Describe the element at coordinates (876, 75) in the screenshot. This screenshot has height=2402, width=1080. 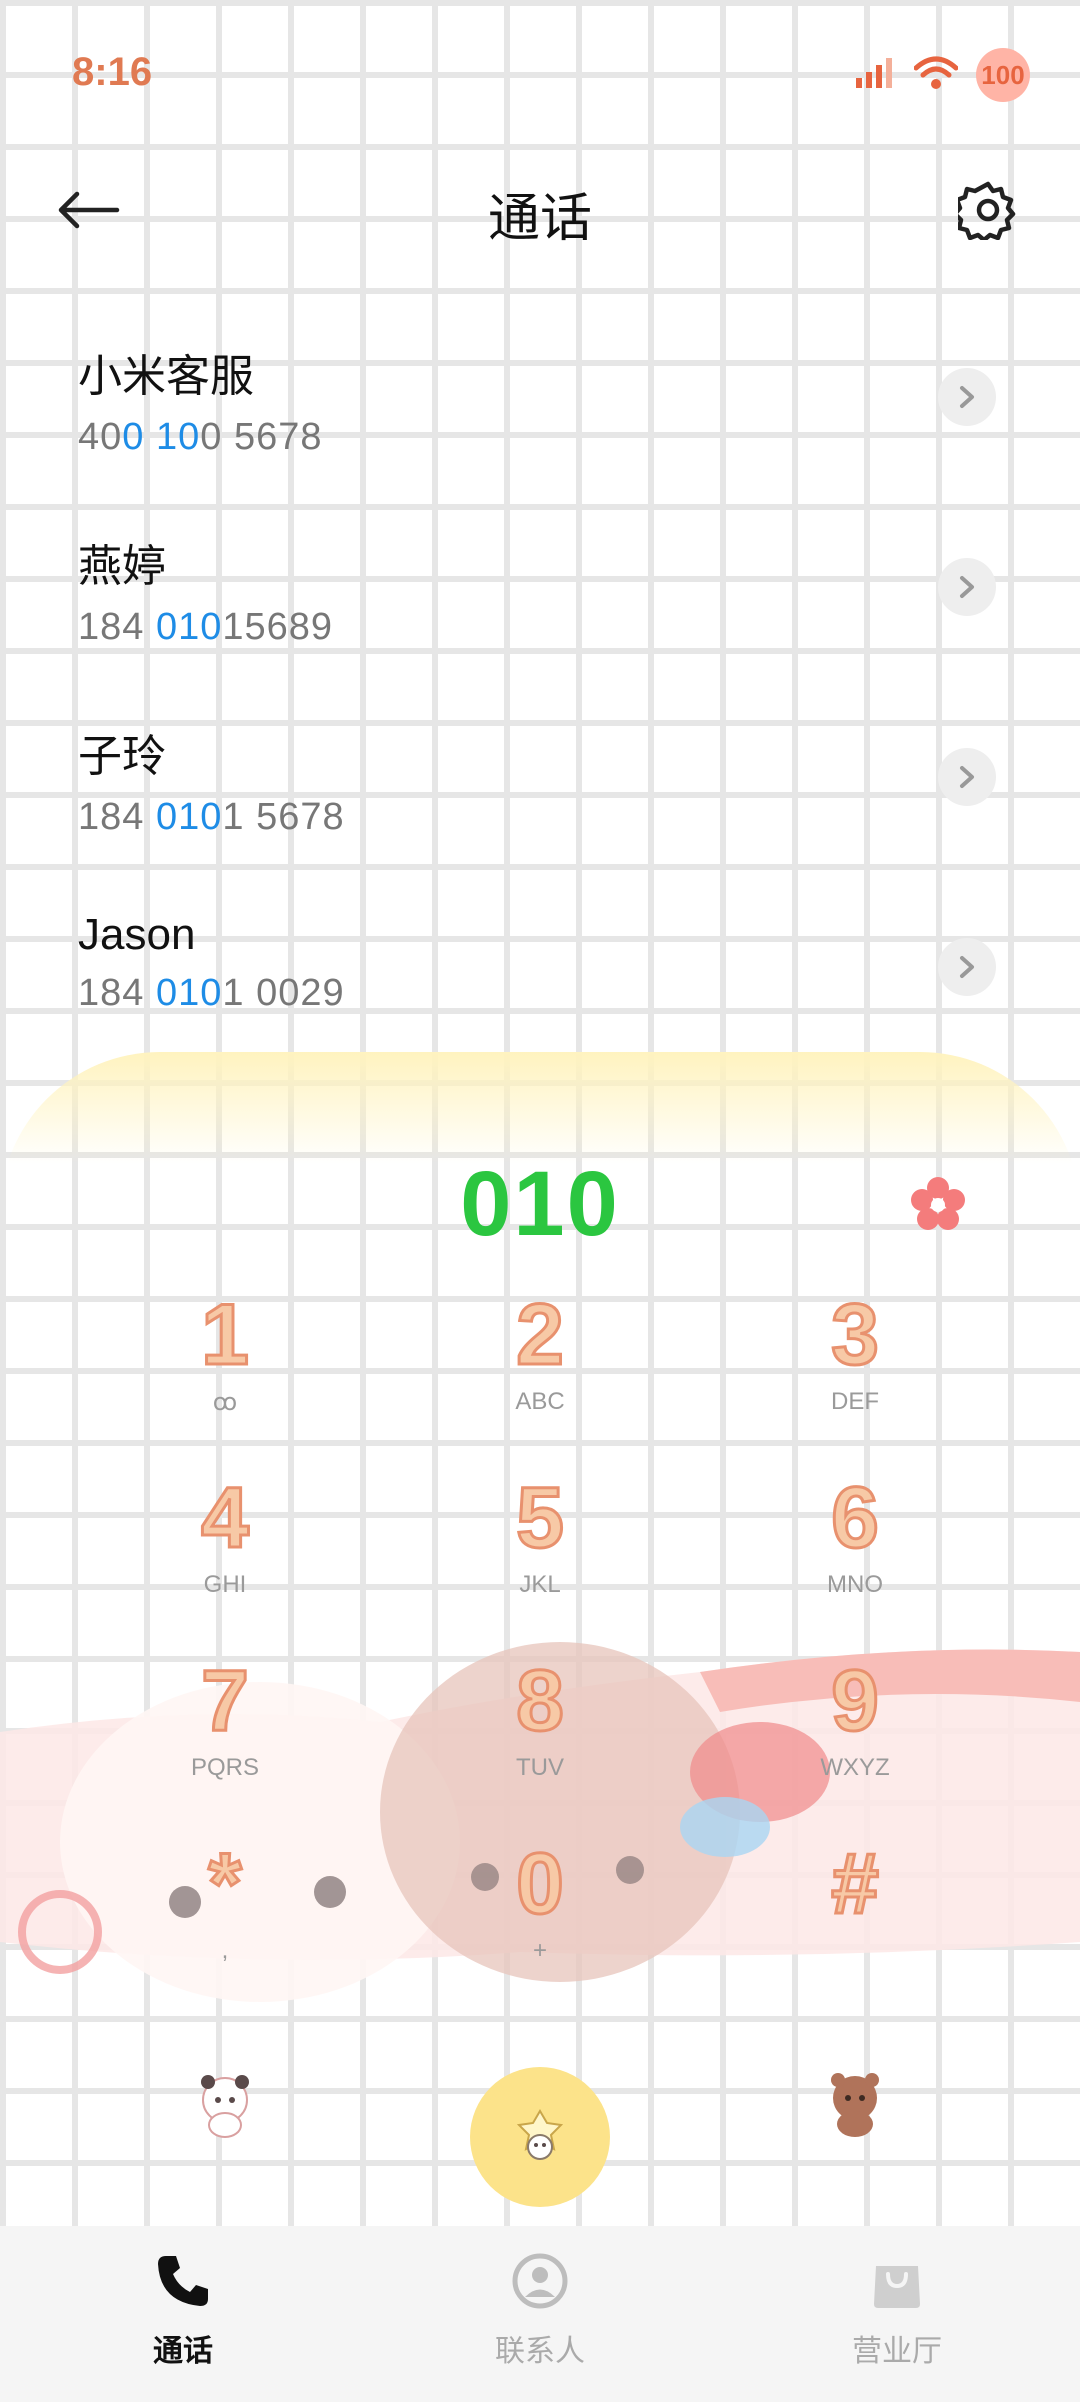
I see `signal-icon` at that location.